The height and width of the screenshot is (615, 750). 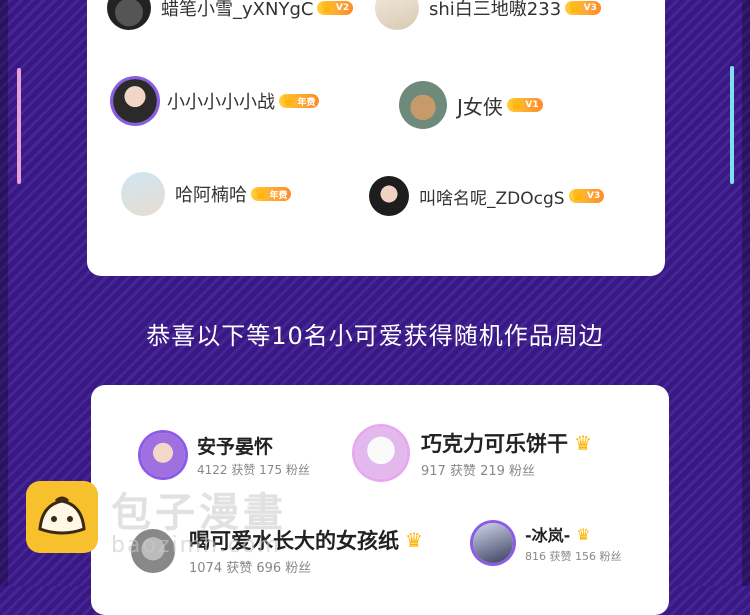 What do you see at coordinates (548, 535) in the screenshot?
I see `user-name: -冰岚-` at bounding box center [548, 535].